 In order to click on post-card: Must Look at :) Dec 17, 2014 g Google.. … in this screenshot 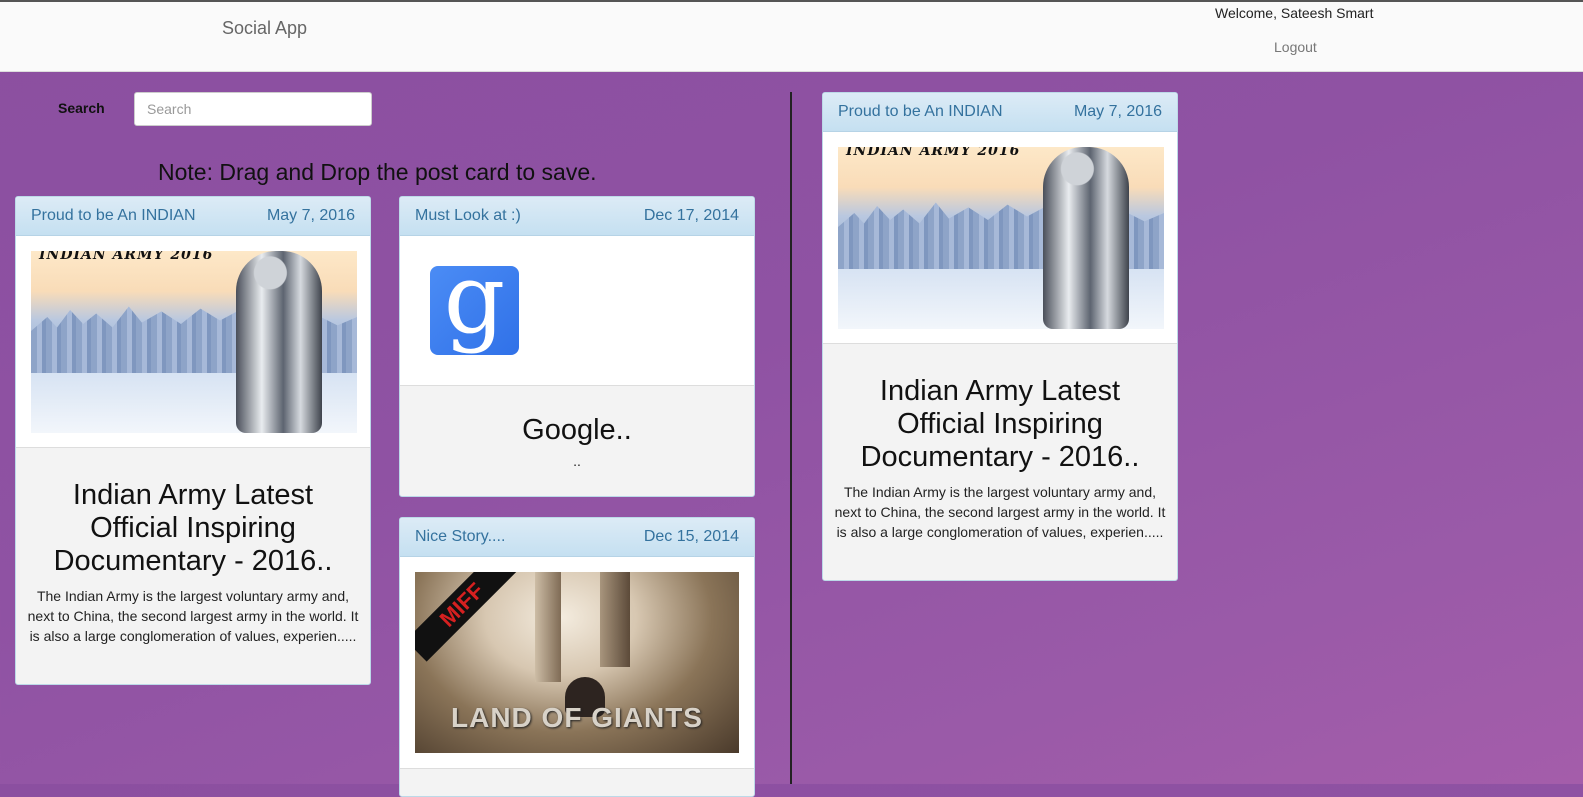, I will do `click(577, 346)`.